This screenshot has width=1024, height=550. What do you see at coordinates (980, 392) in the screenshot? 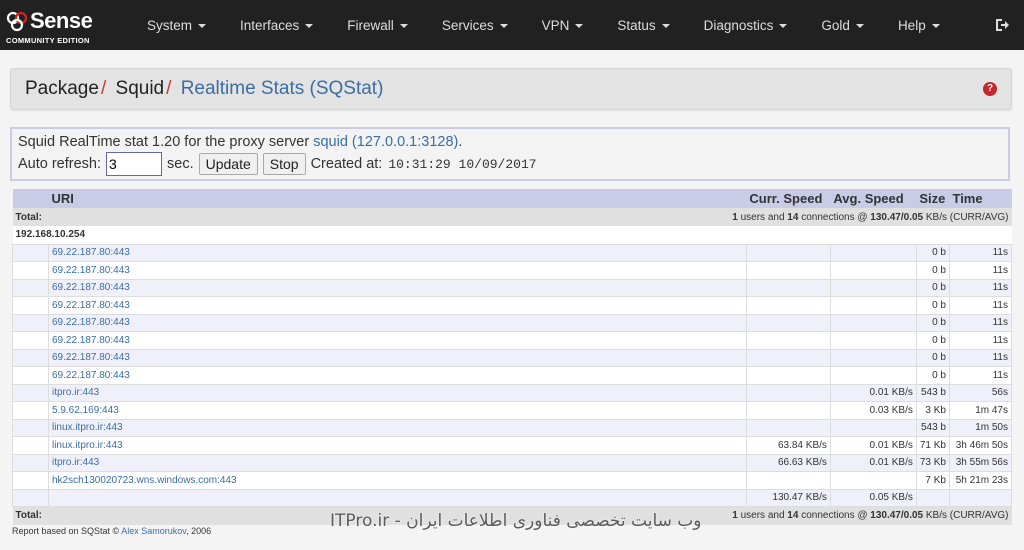
I see `row-time: 56s` at bounding box center [980, 392].